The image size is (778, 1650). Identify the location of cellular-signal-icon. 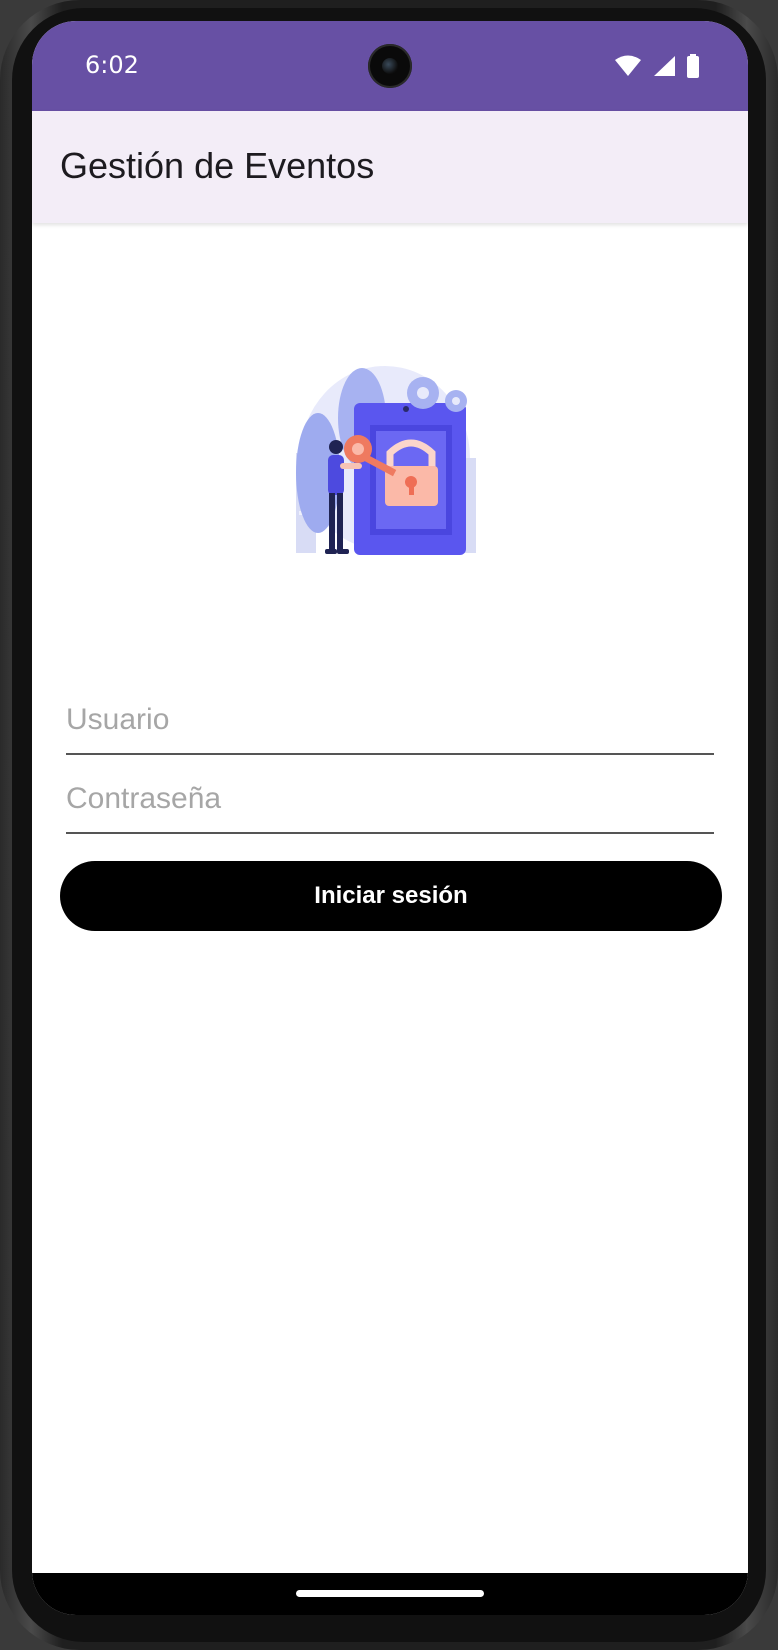
(664, 66).